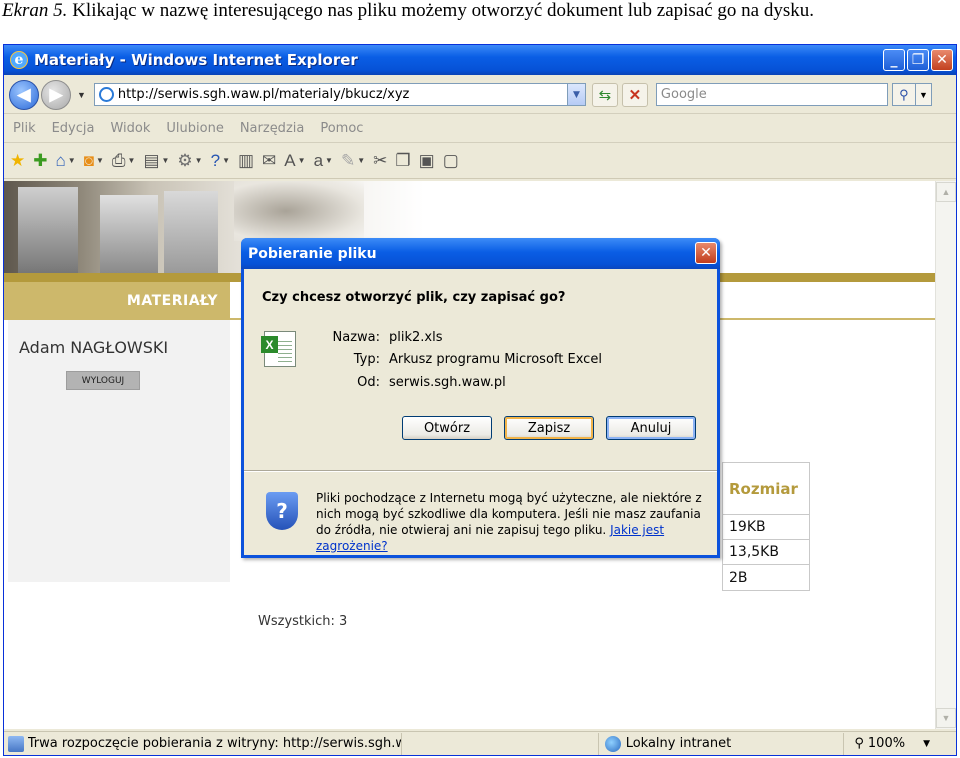 This screenshot has width=960, height=758. I want to click on section-header: MATERIAŁY, so click(117, 301).